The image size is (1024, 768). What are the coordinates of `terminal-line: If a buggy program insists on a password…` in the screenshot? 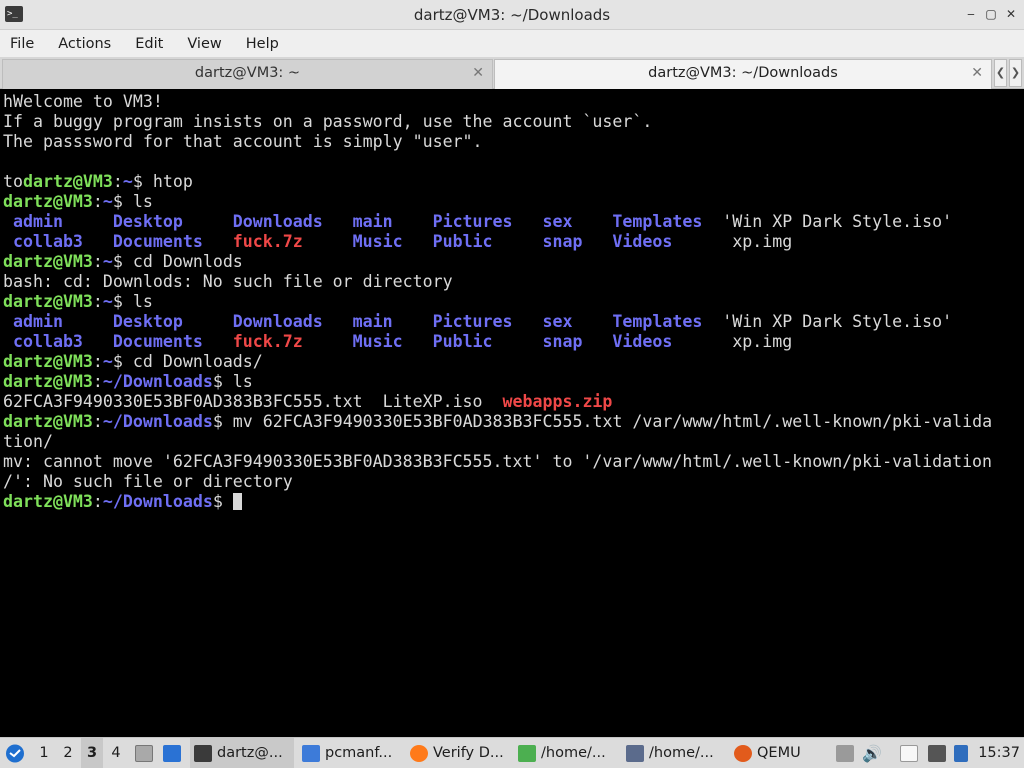 It's located at (513, 122).